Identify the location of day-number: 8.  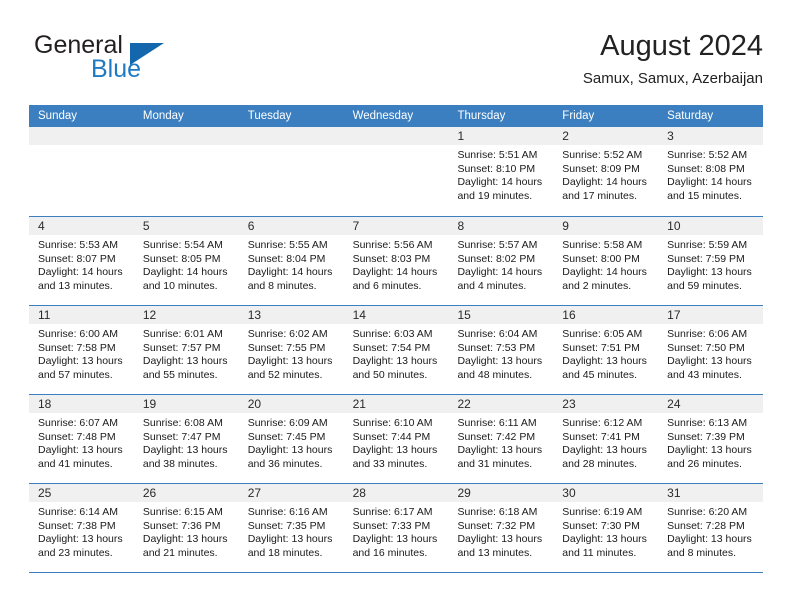
(461, 226).